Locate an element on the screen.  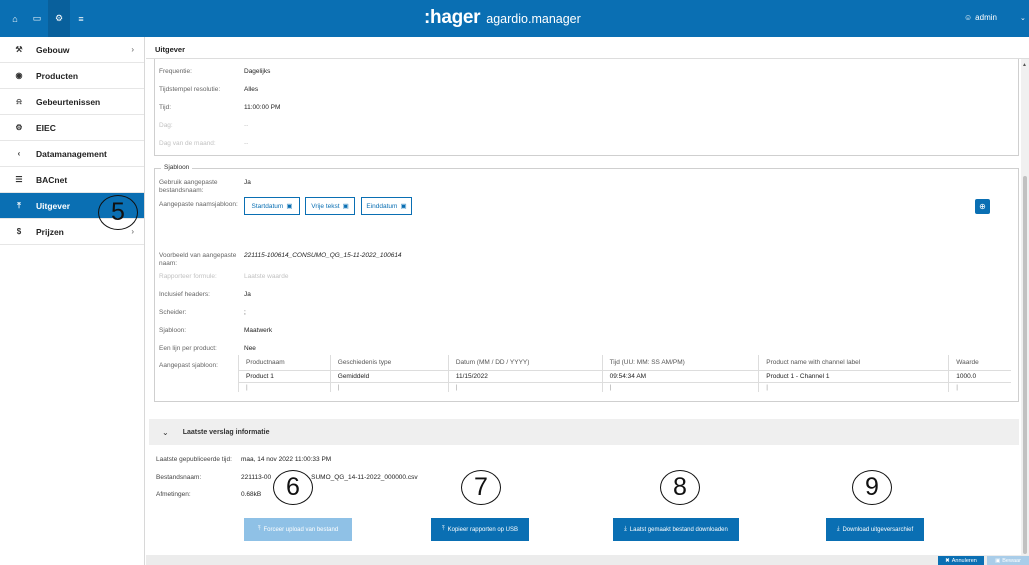
formula-row: Rapporteer formule: Laatste waarde is located at coordinates (223, 277).